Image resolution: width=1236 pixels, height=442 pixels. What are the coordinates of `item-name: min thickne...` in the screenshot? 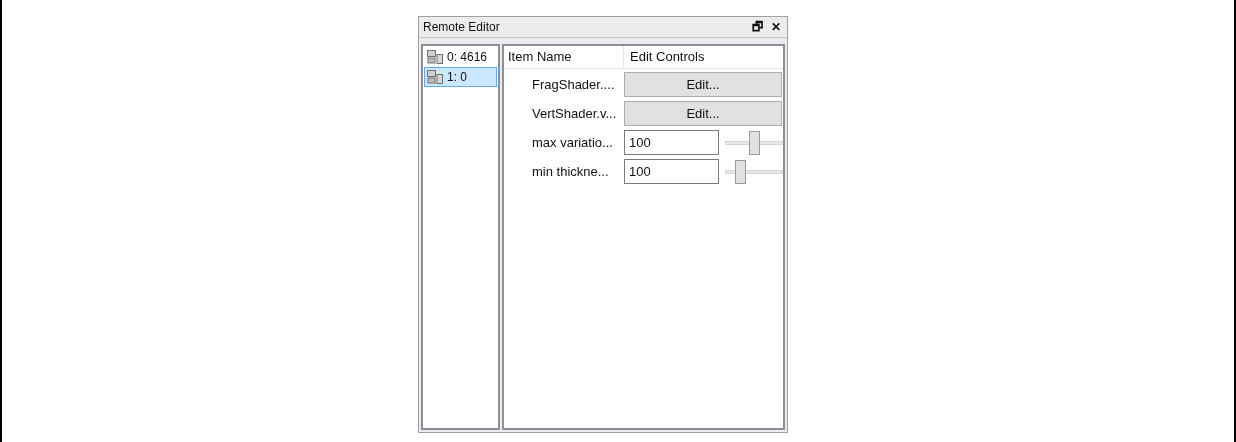 It's located at (570, 171).